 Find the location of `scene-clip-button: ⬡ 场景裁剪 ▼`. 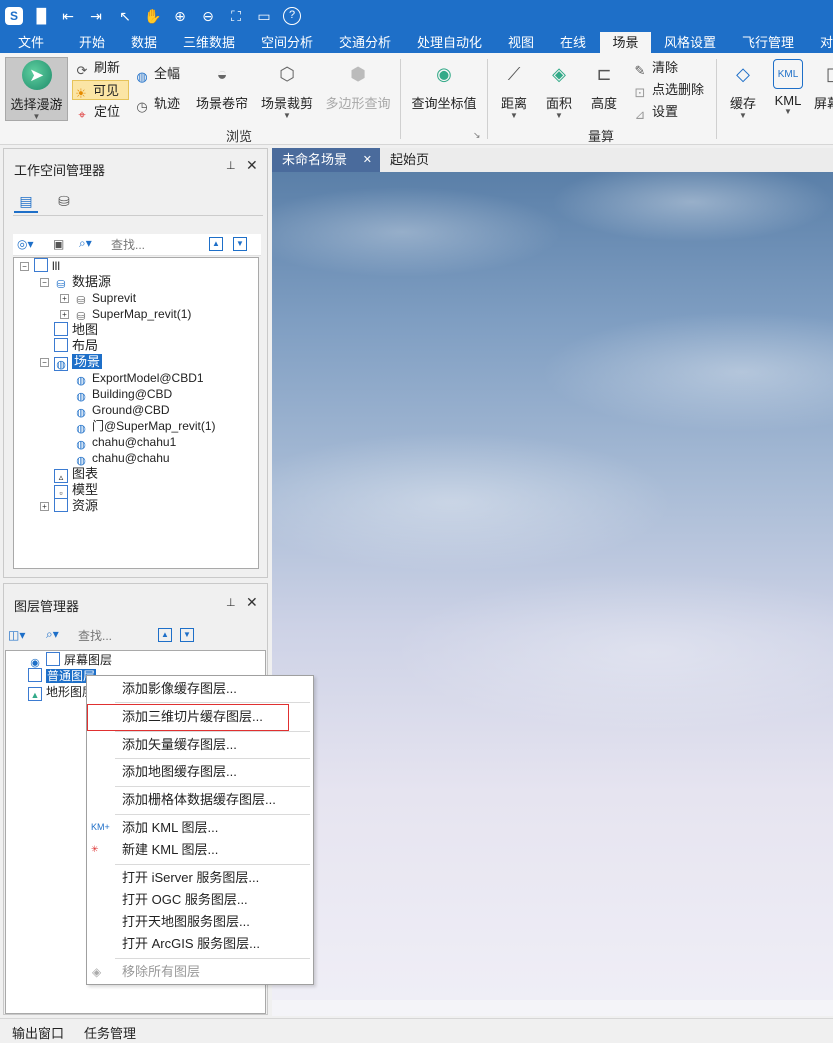

scene-clip-button: ⬡ 场景裁剪 ▼ is located at coordinates (287, 89).